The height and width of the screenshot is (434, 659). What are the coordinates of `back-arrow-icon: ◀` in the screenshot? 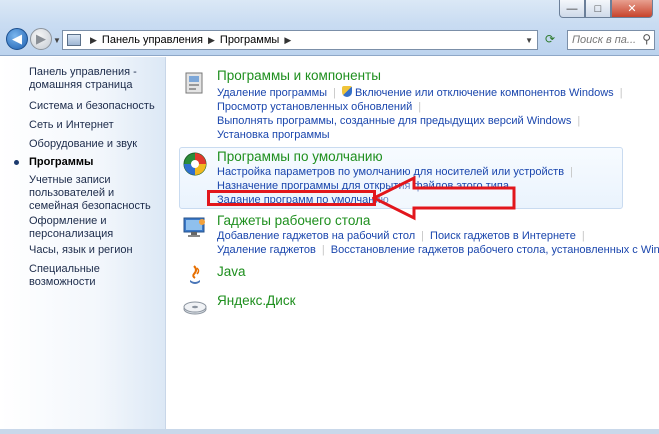 It's located at (17, 38).